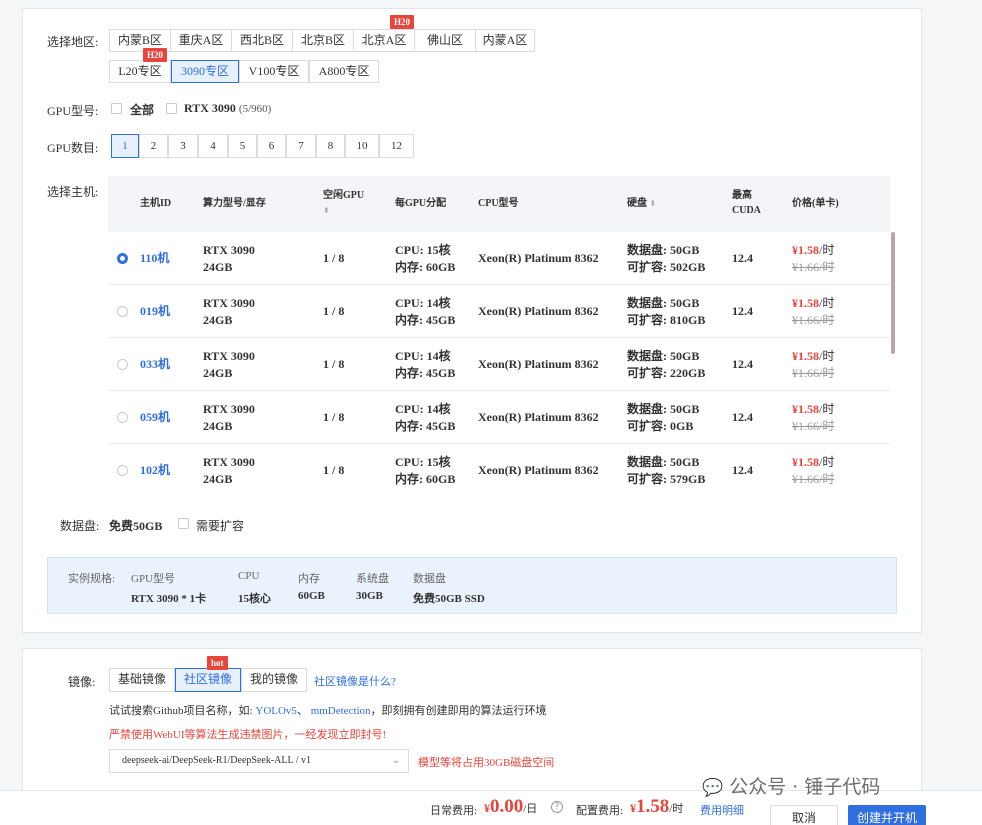 This screenshot has height=825, width=982. I want to click on cuda: 12.4, so click(742, 311).